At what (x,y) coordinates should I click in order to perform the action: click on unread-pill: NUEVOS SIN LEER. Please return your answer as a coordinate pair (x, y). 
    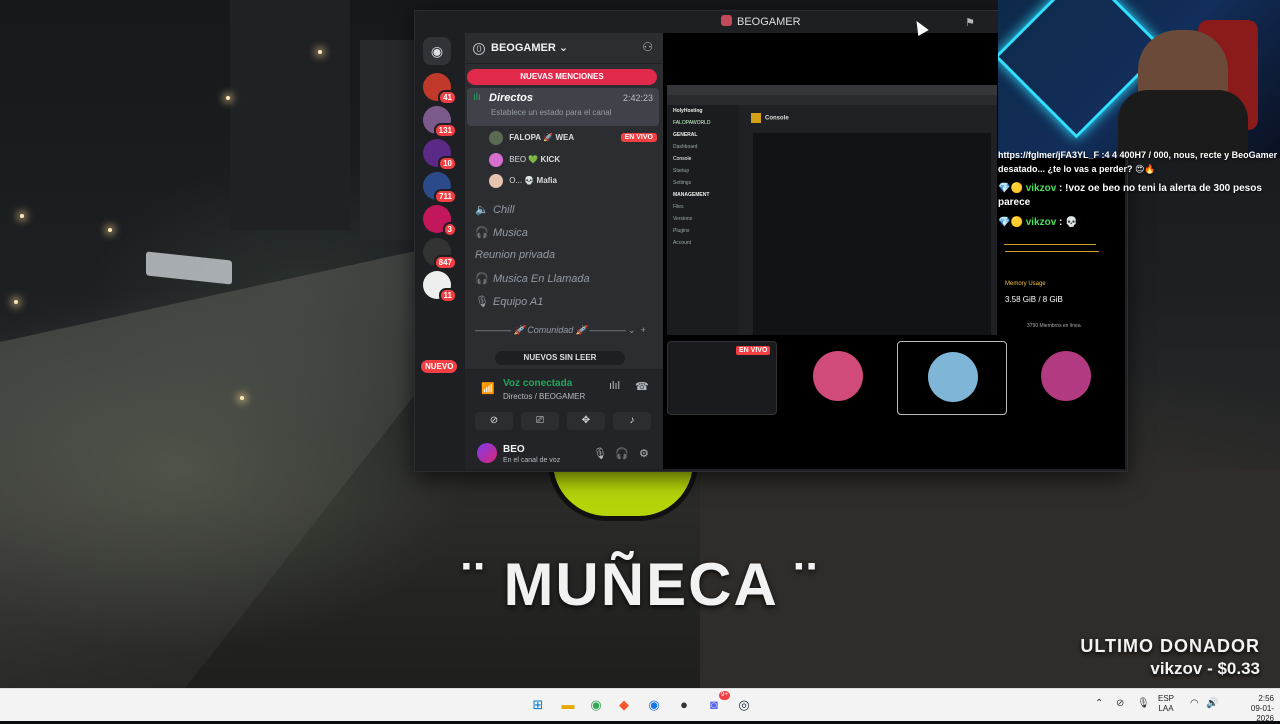
    Looking at the image, I should click on (560, 358).